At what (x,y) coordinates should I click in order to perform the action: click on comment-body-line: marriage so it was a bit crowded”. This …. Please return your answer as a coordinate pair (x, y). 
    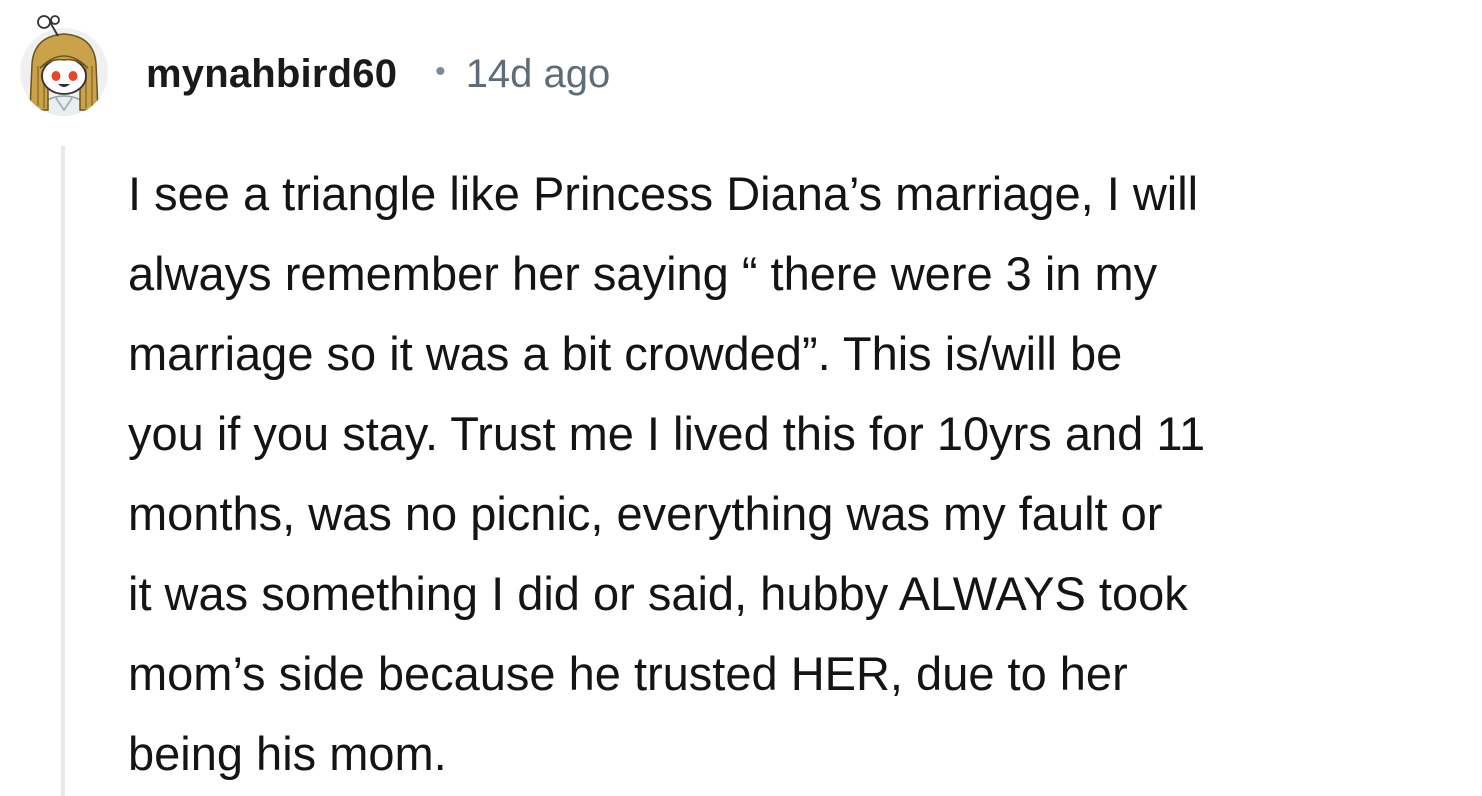
    Looking at the image, I should click on (625, 353).